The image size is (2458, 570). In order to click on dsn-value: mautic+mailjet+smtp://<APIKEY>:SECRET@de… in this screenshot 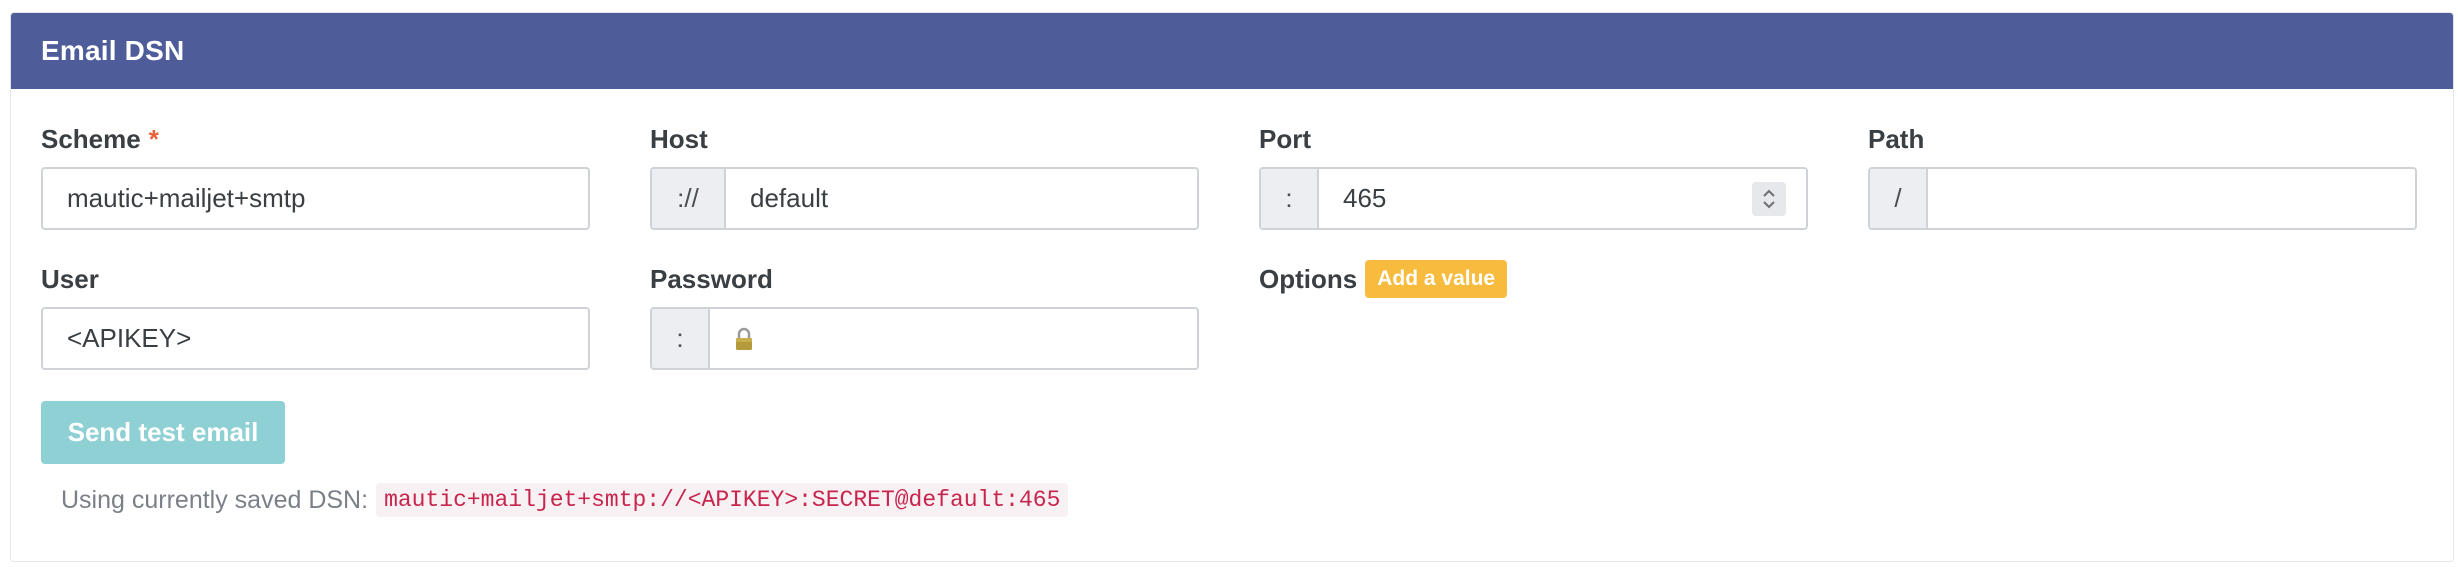, I will do `click(722, 500)`.